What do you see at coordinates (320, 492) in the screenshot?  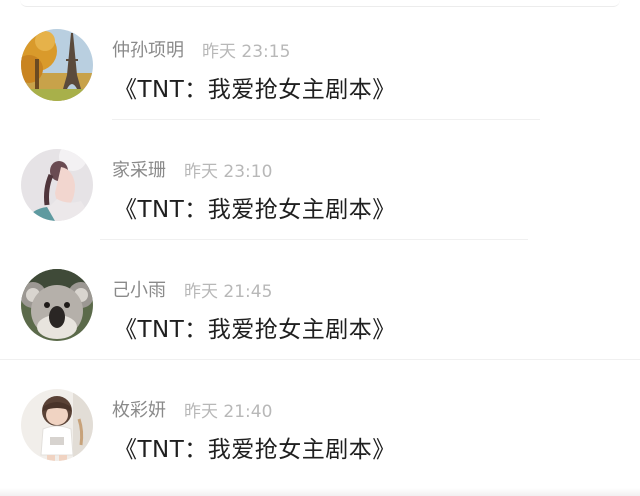 I see `next-card-edge` at bounding box center [320, 492].